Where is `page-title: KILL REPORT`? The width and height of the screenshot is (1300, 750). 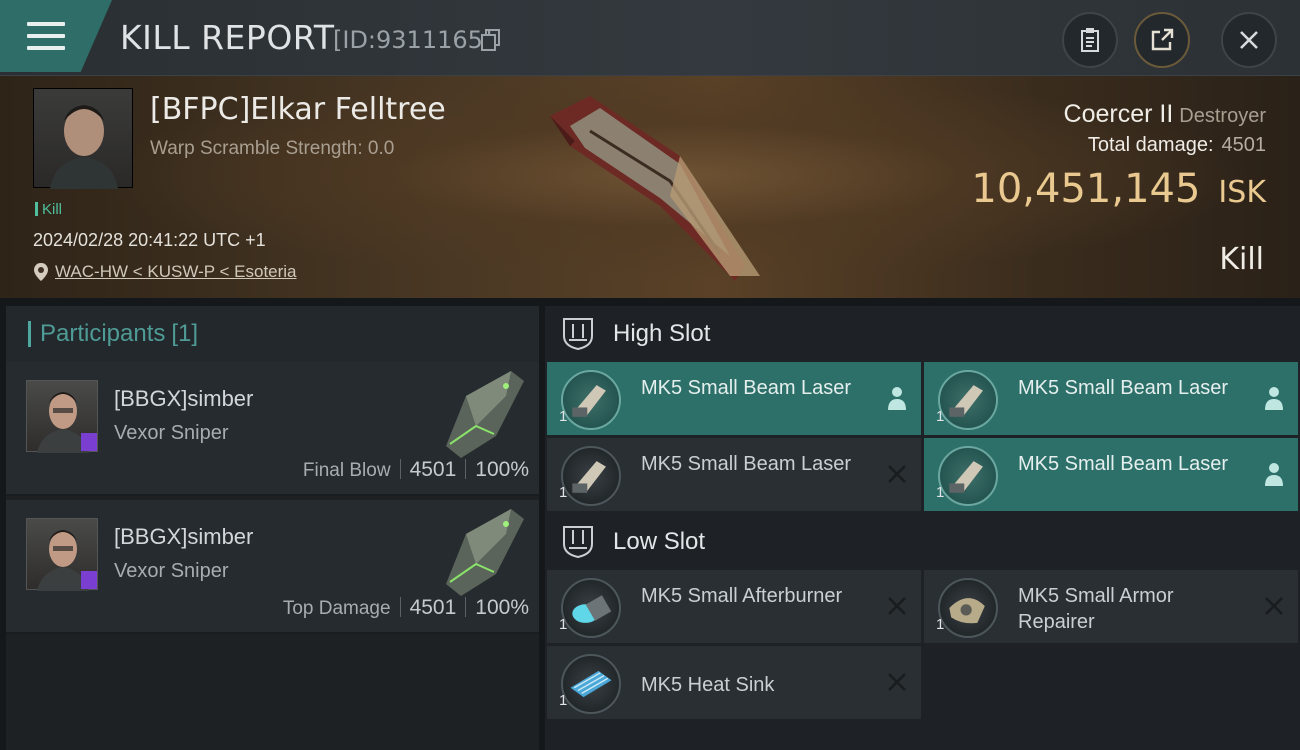
page-title: KILL REPORT is located at coordinates (227, 37).